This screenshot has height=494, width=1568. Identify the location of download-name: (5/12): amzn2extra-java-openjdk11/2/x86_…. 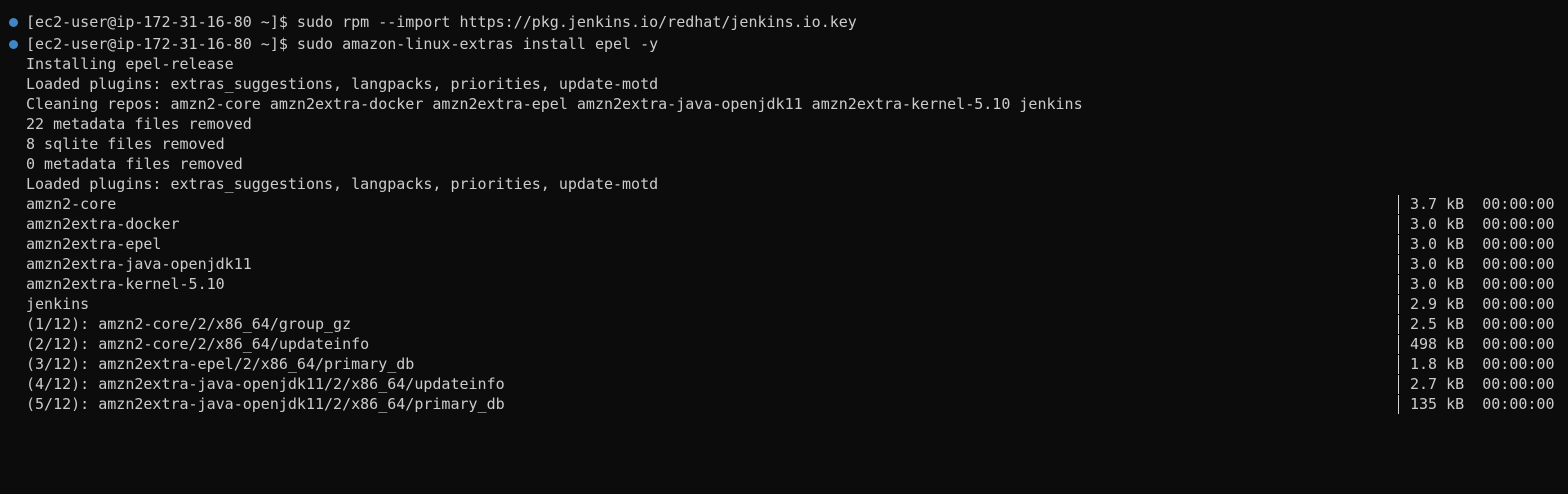
(265, 404).